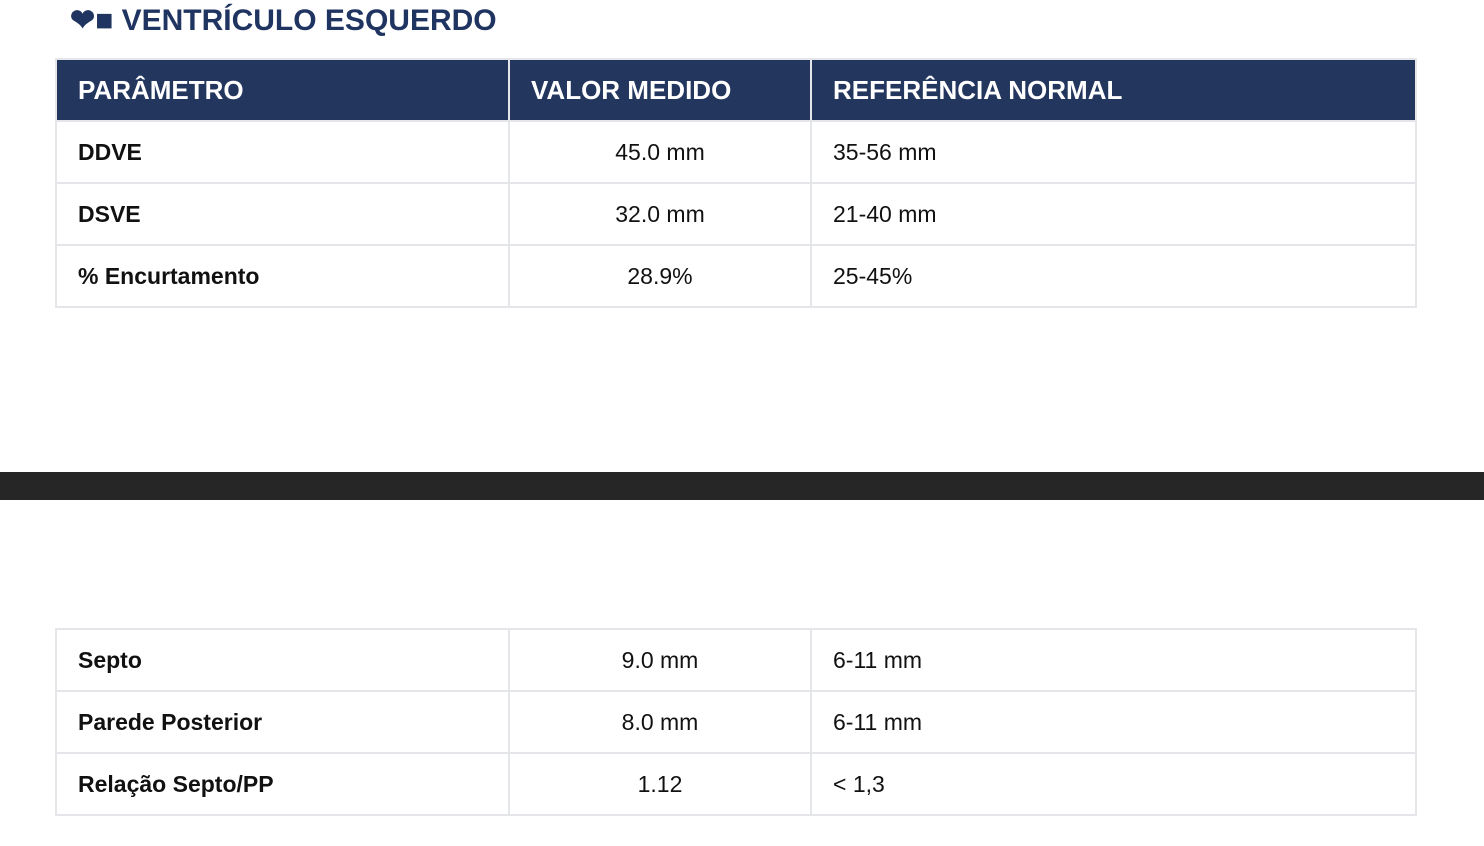 The width and height of the screenshot is (1484, 846). I want to click on table-row: DSVE 32.0 mm 21-40 mm, so click(736, 214).